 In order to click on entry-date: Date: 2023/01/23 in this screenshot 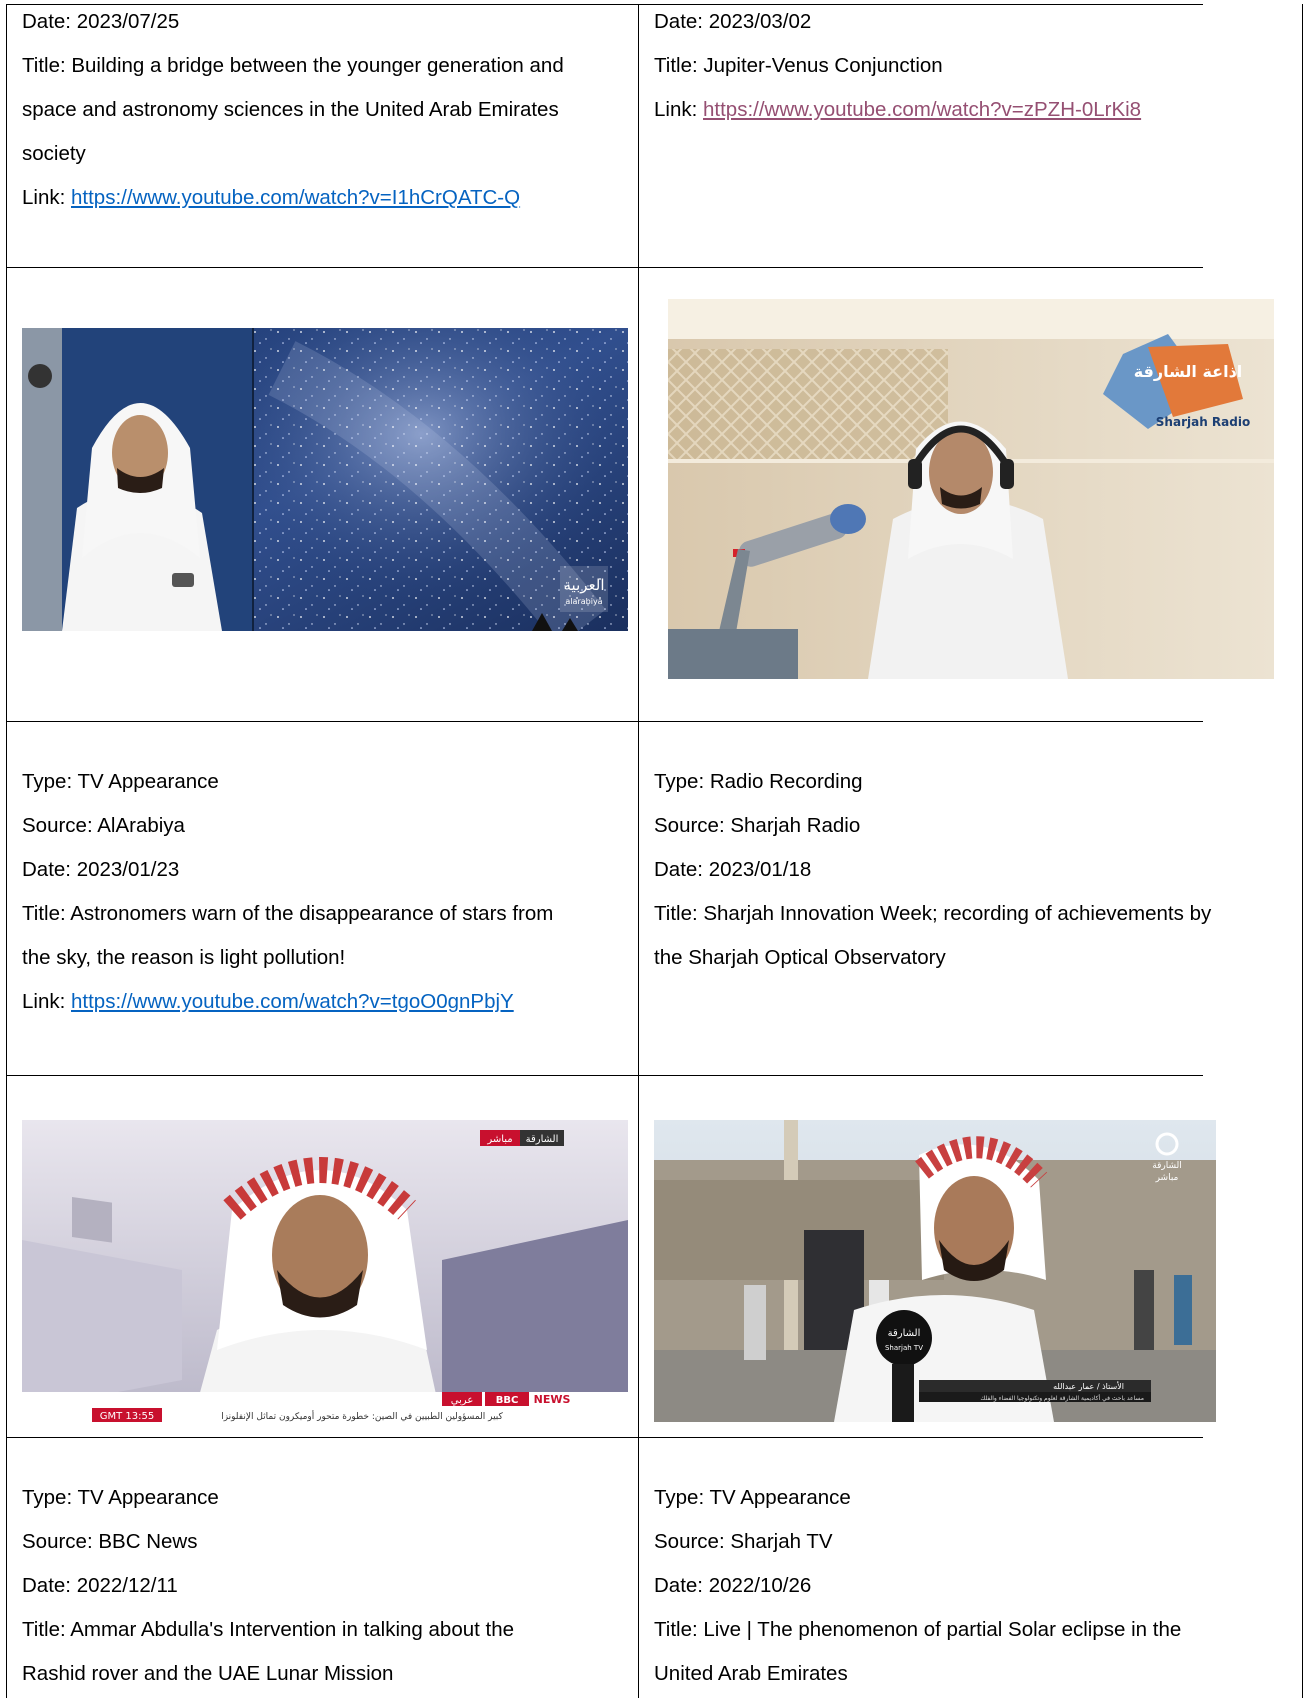, I will do `click(101, 869)`.